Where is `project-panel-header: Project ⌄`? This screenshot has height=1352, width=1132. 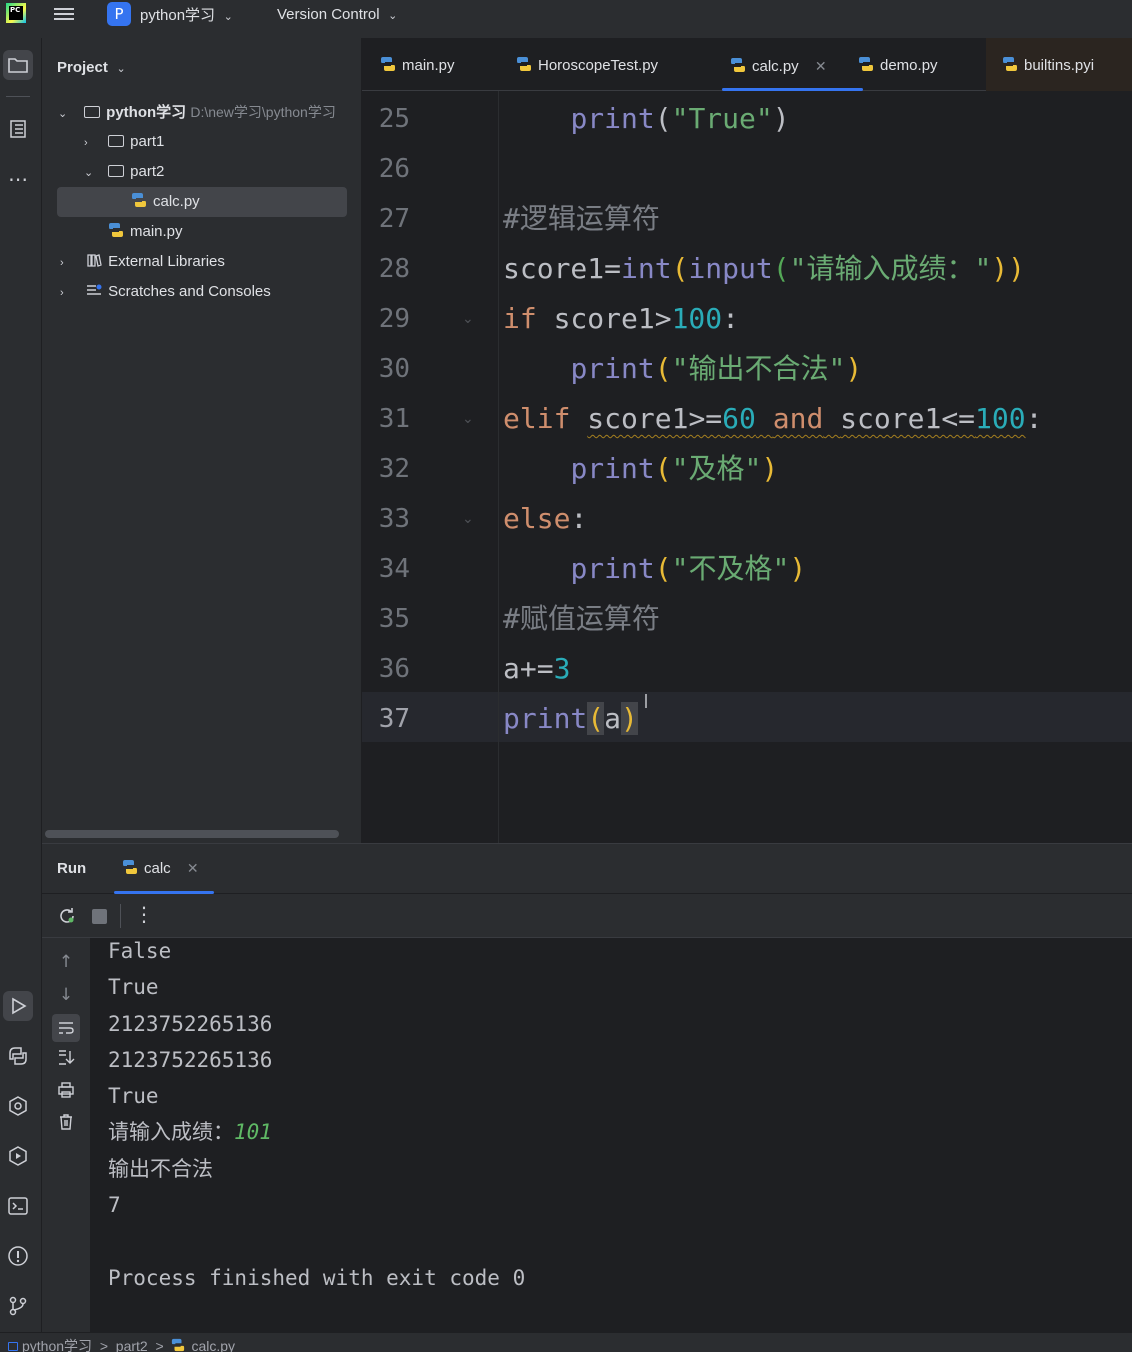 project-panel-header: Project ⌄ is located at coordinates (91, 66).